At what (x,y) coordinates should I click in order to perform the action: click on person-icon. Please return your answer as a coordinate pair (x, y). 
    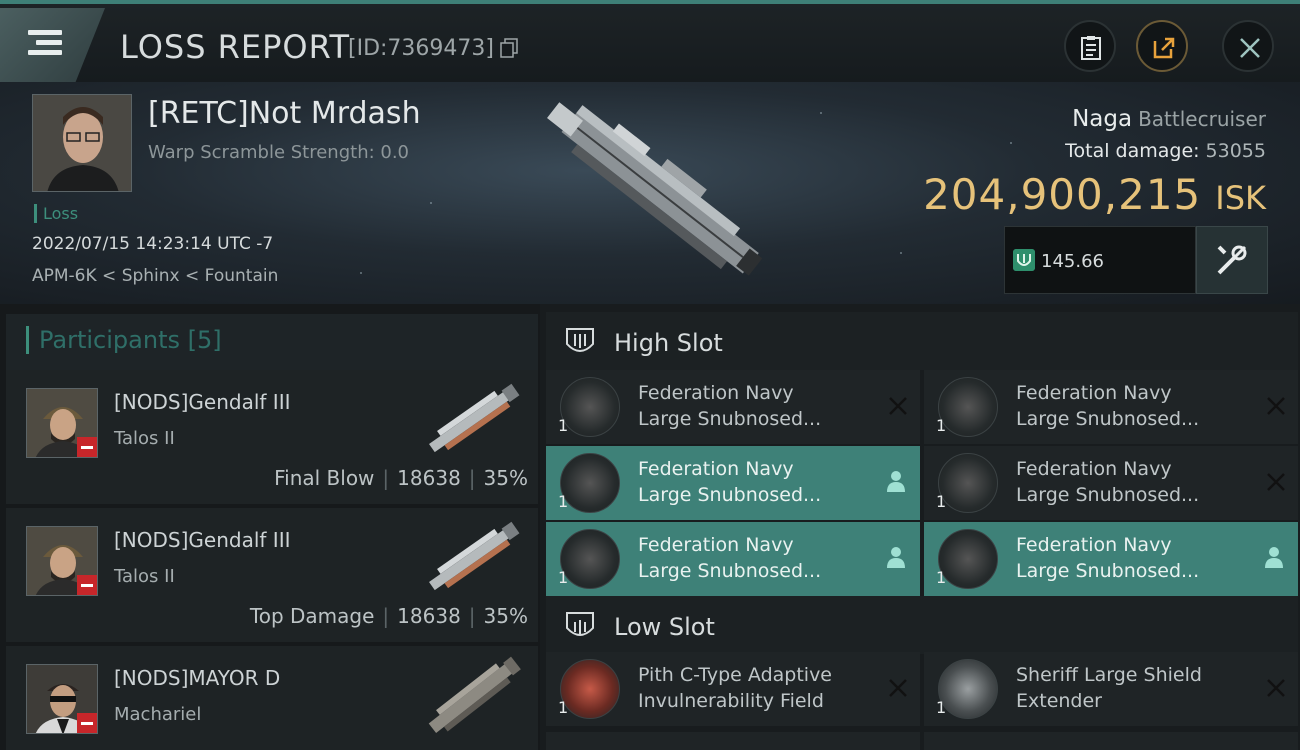
    Looking at the image, I should click on (1274, 557).